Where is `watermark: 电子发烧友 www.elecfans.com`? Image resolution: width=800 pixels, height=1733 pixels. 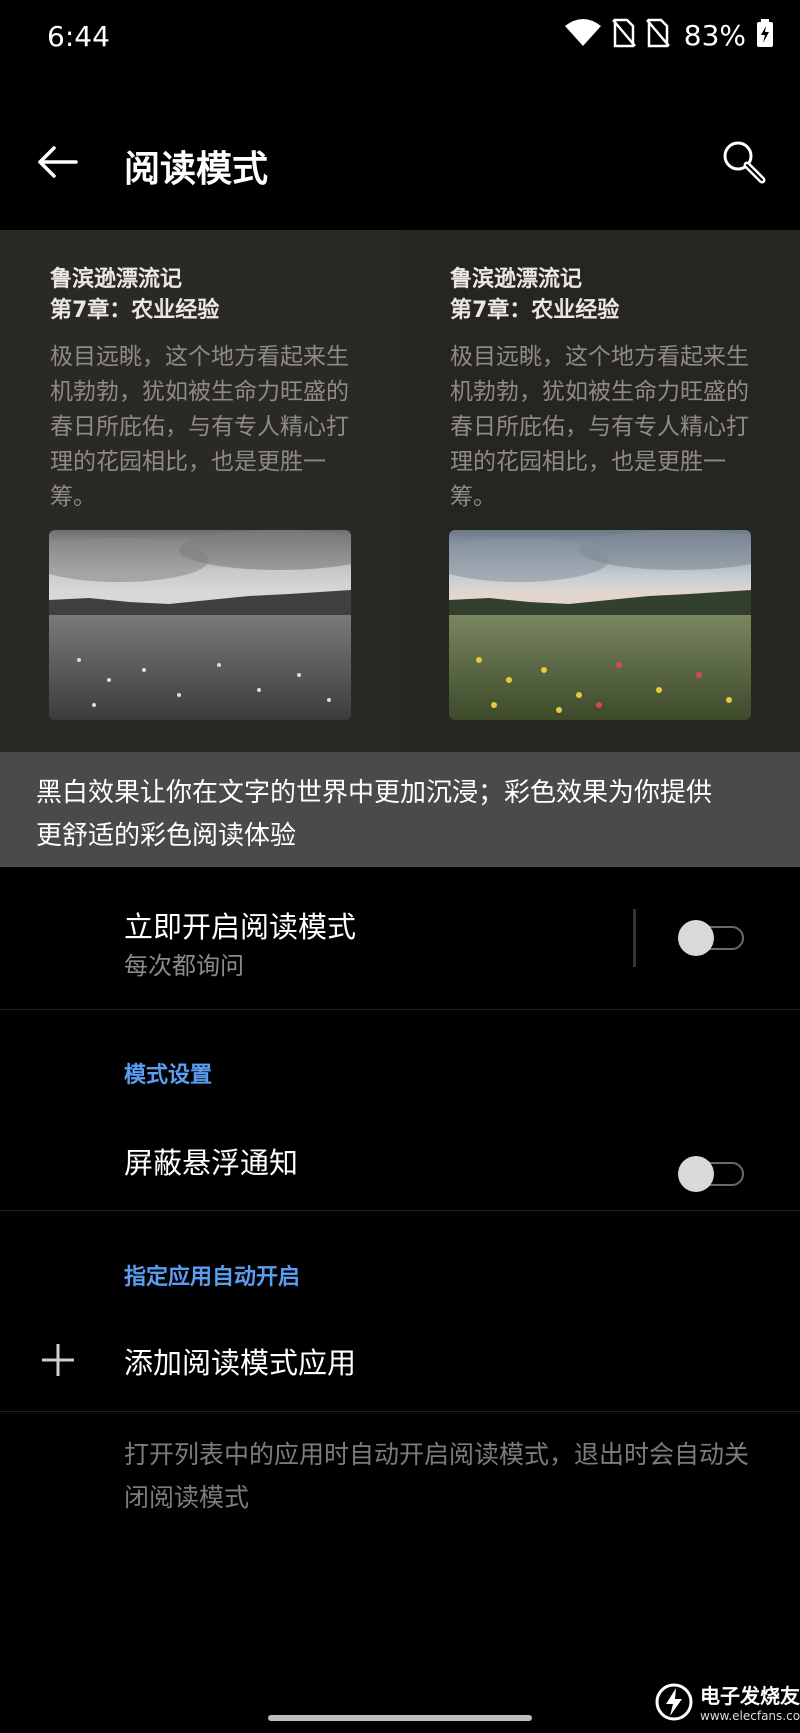 watermark: 电子发烧友 www.elecfans.com is located at coordinates (727, 1701).